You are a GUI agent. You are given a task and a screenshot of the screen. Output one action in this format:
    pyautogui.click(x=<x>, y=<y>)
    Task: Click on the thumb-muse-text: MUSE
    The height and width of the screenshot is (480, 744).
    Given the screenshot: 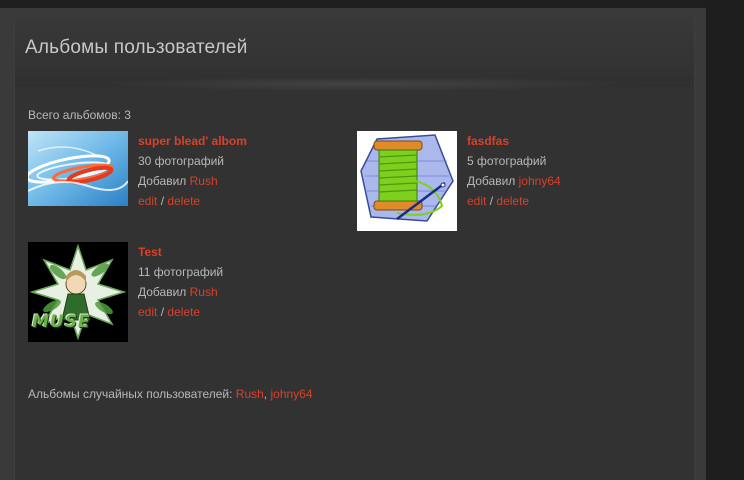 What is the action you would take?
    pyautogui.click(x=61, y=322)
    